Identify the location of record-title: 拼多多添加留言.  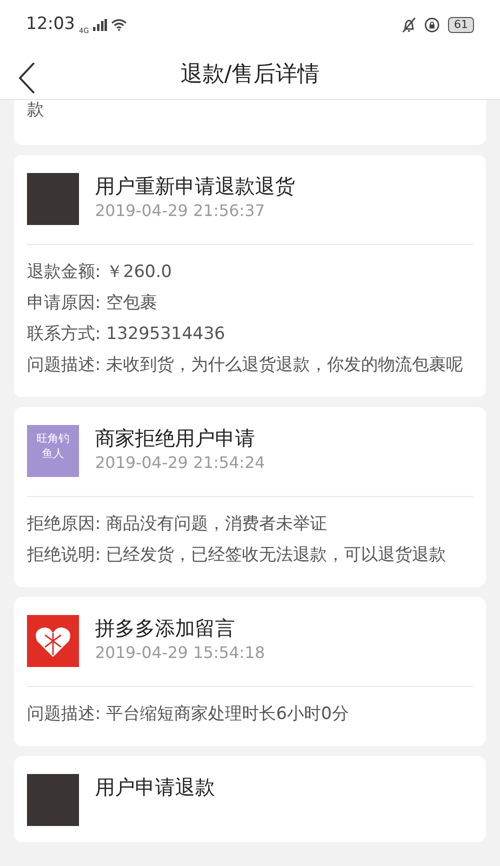
(165, 628).